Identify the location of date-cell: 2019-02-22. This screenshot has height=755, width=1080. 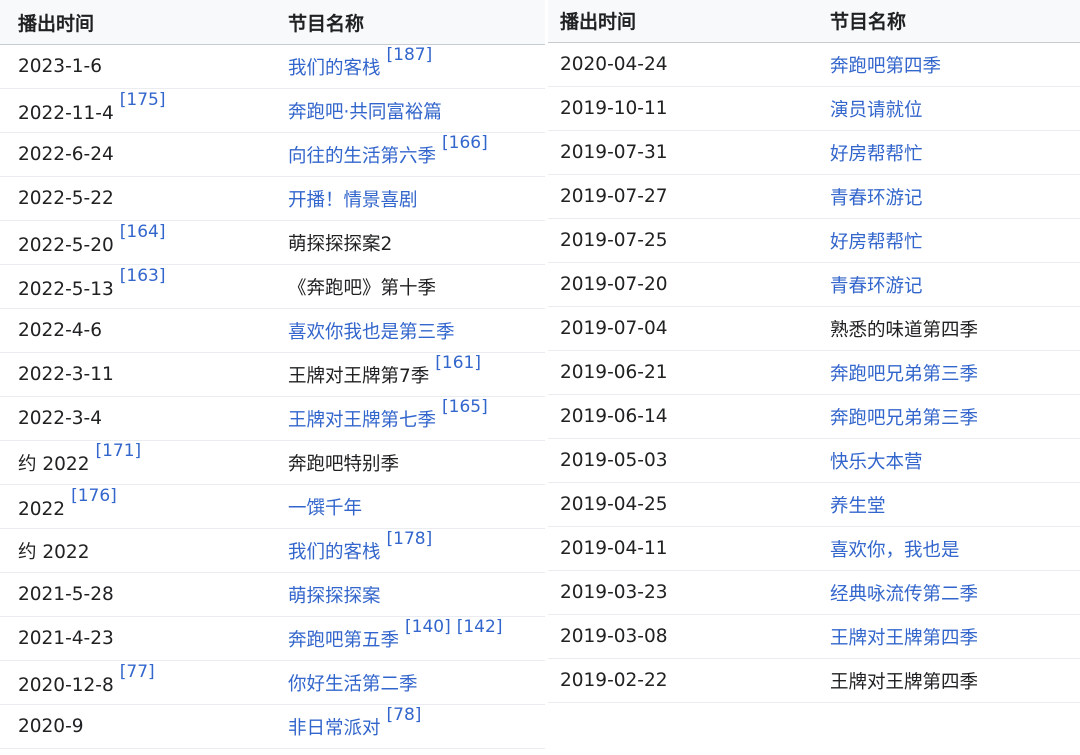
(683, 680).